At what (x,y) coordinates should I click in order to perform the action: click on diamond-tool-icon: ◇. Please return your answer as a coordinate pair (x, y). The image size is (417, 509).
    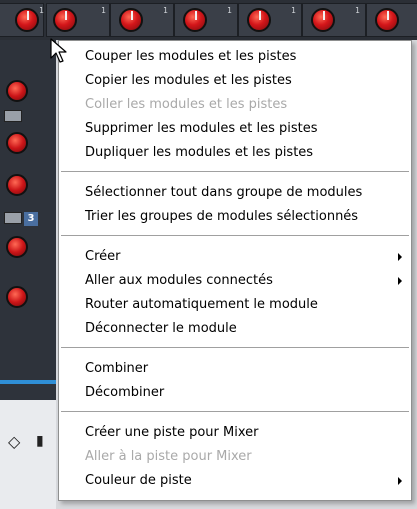
    Looking at the image, I should click on (17, 441).